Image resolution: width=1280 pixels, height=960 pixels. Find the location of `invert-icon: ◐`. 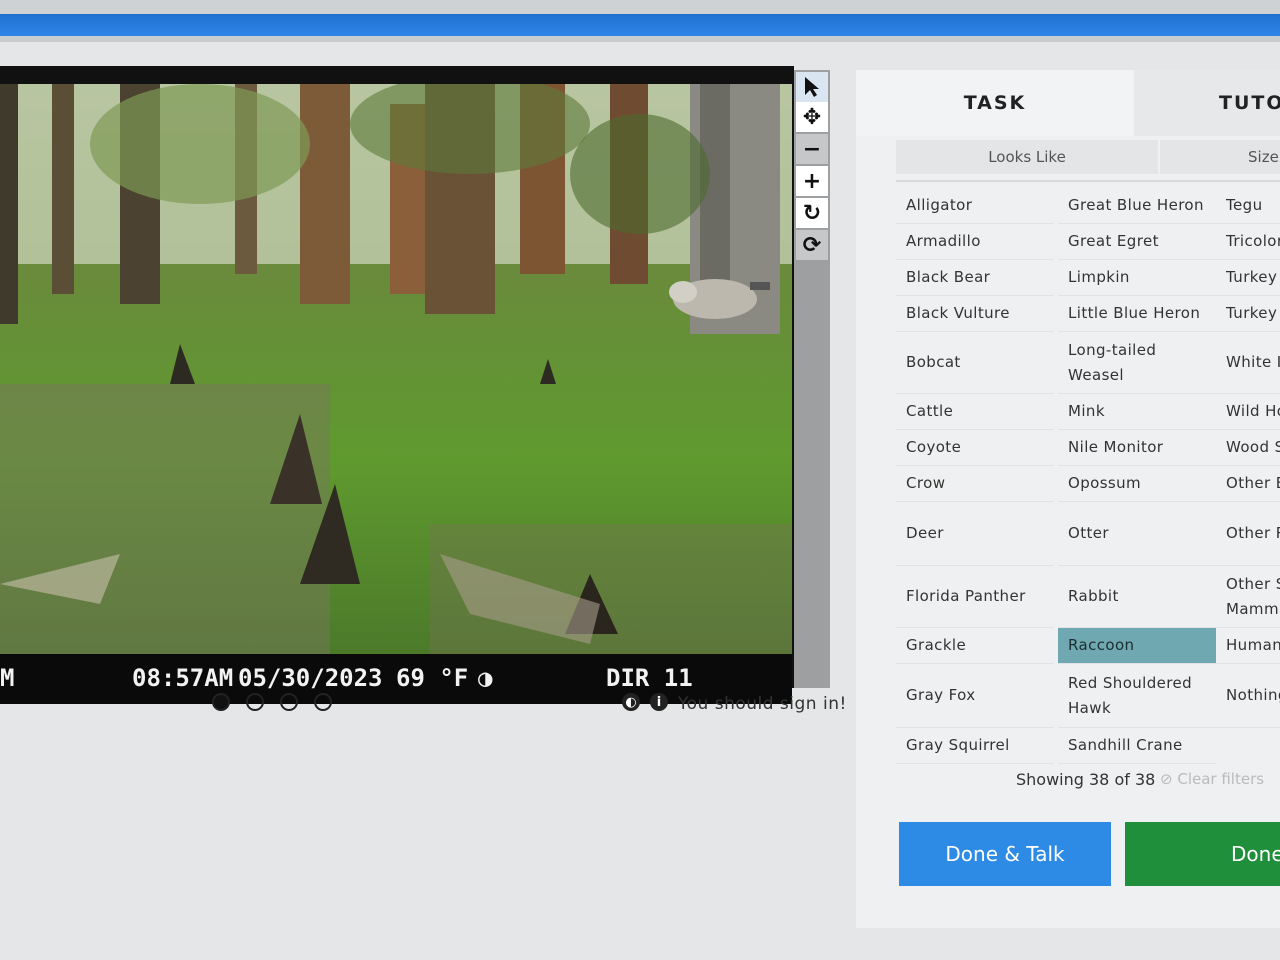

invert-icon: ◐ is located at coordinates (631, 702).